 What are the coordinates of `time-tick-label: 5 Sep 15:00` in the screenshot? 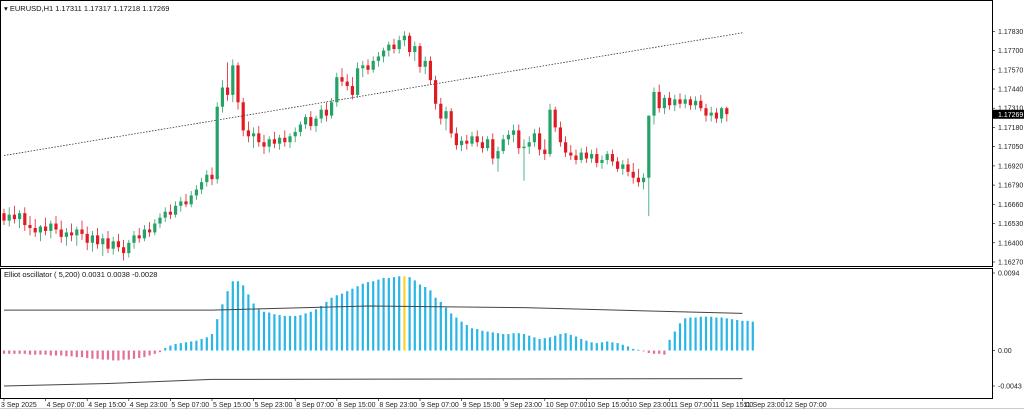 It's located at (232, 405).